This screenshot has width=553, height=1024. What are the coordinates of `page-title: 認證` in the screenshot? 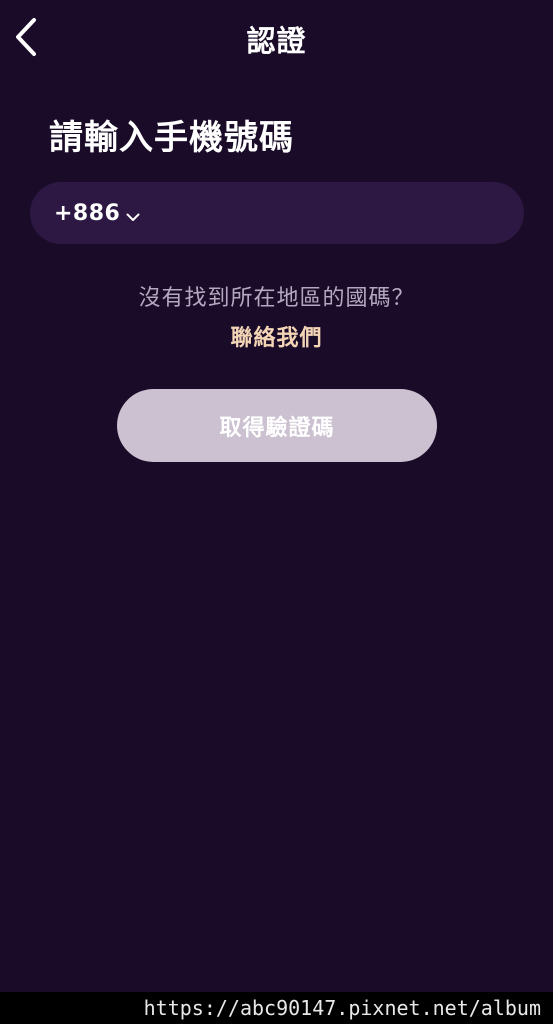 It's located at (276, 41).